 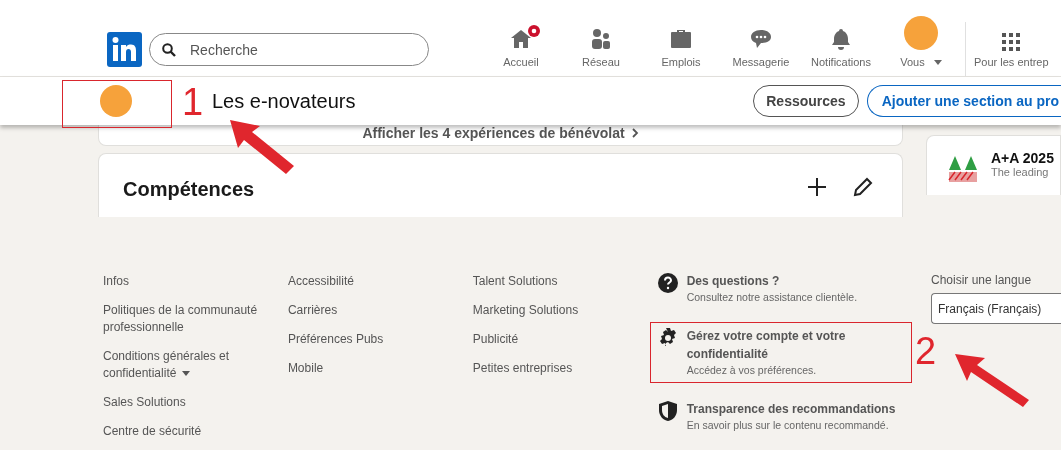 What do you see at coordinates (367, 368) in the screenshot?
I see `footer-link: Mobile` at bounding box center [367, 368].